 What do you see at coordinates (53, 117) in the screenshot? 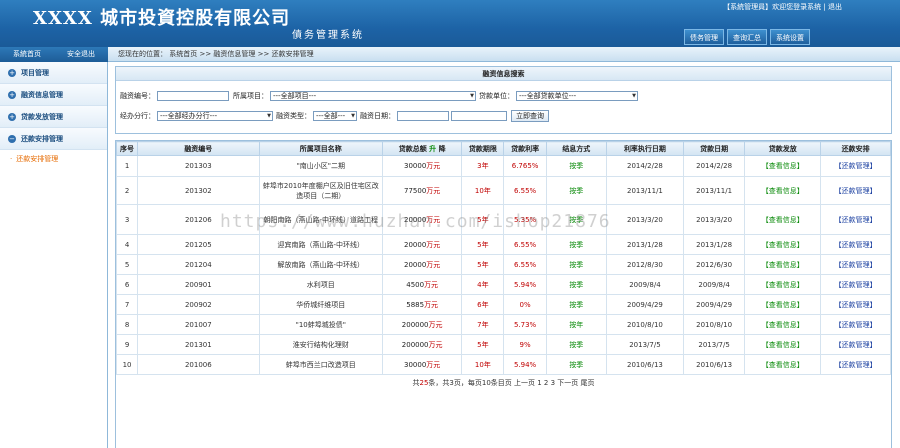
I see `sidebar-item-loan-release: + 贷款发放管理` at bounding box center [53, 117].